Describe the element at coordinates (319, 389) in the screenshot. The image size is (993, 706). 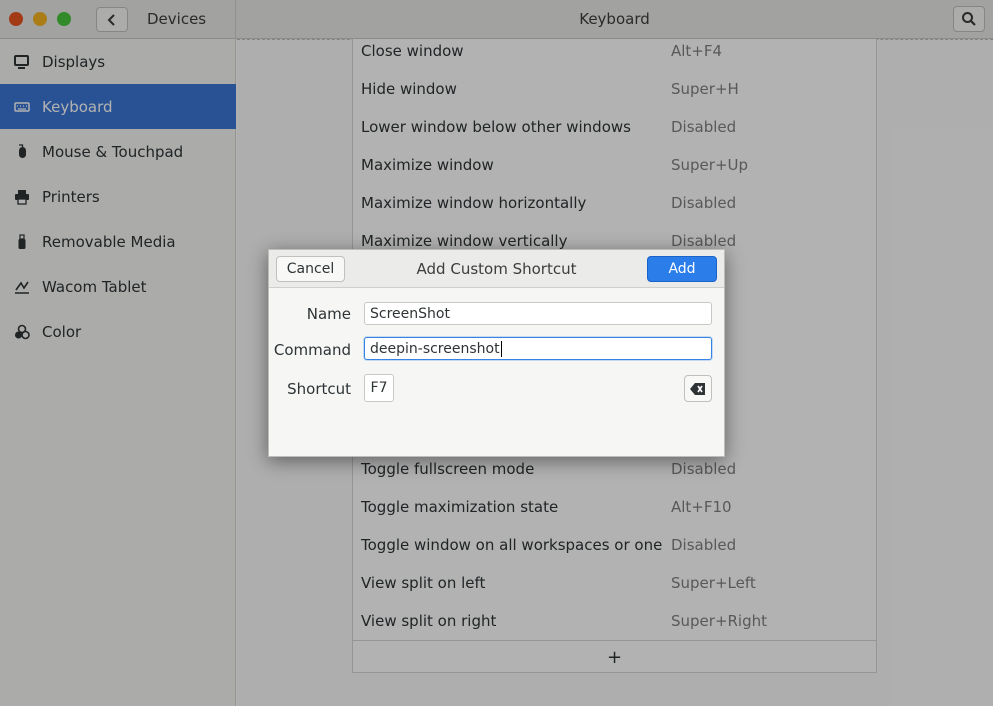
I see `shortcut-label: Shortcut` at that location.